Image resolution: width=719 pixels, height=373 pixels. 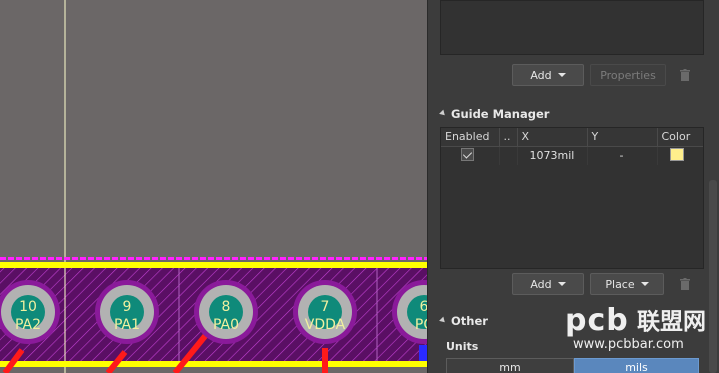 What do you see at coordinates (628, 344) in the screenshot?
I see `watermark-url: www.pcbbar.com` at bounding box center [628, 344].